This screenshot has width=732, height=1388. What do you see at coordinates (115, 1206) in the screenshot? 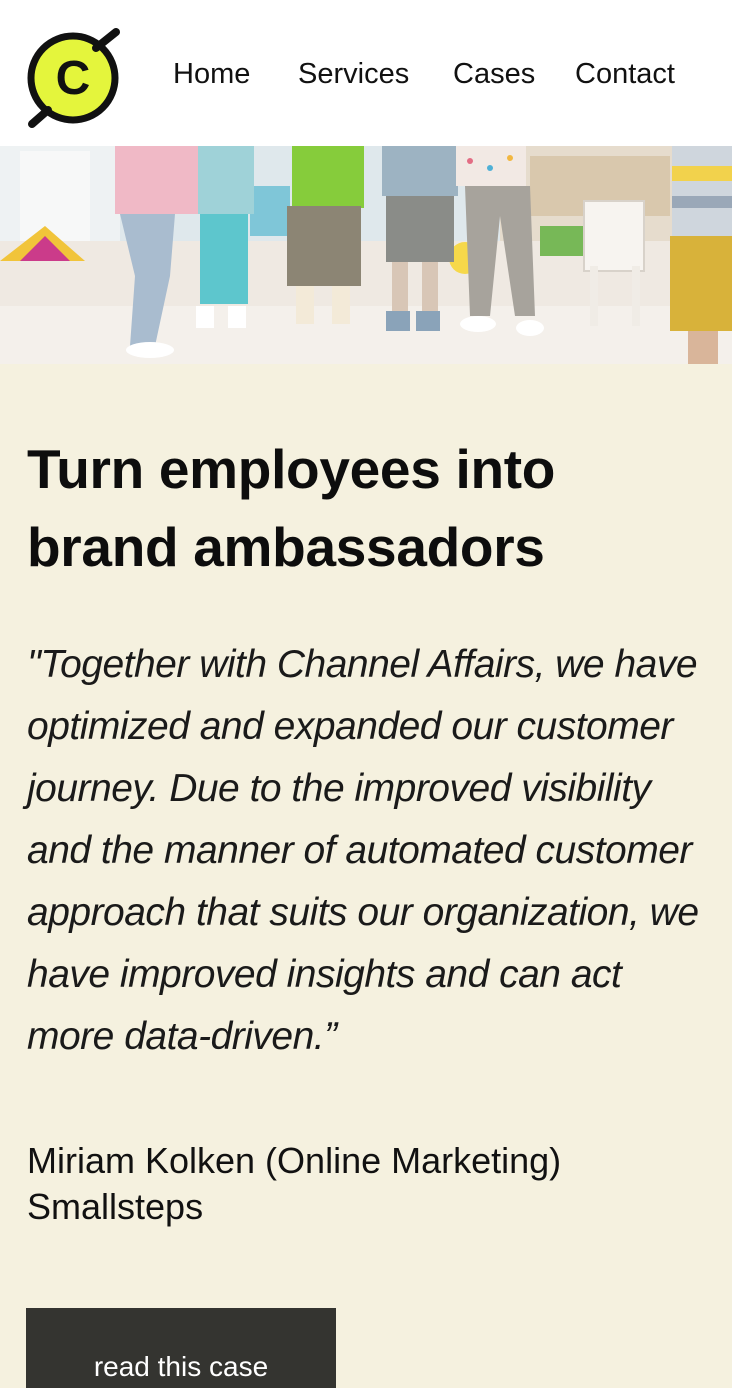
I see `testimonial-company: Smallsteps` at bounding box center [115, 1206].